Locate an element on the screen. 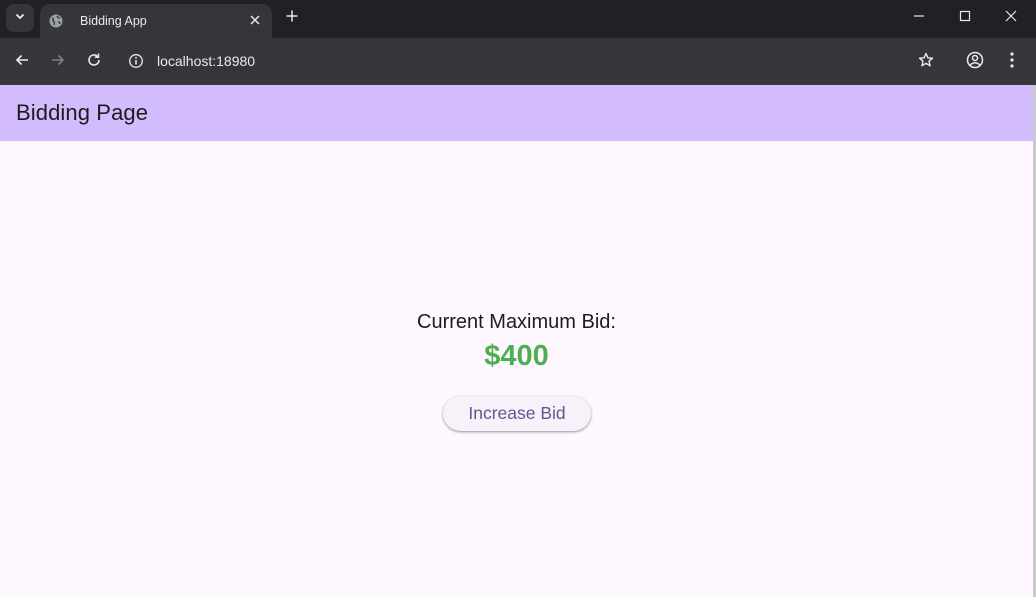  address-text: localhost:18980 is located at coordinates (206, 61).